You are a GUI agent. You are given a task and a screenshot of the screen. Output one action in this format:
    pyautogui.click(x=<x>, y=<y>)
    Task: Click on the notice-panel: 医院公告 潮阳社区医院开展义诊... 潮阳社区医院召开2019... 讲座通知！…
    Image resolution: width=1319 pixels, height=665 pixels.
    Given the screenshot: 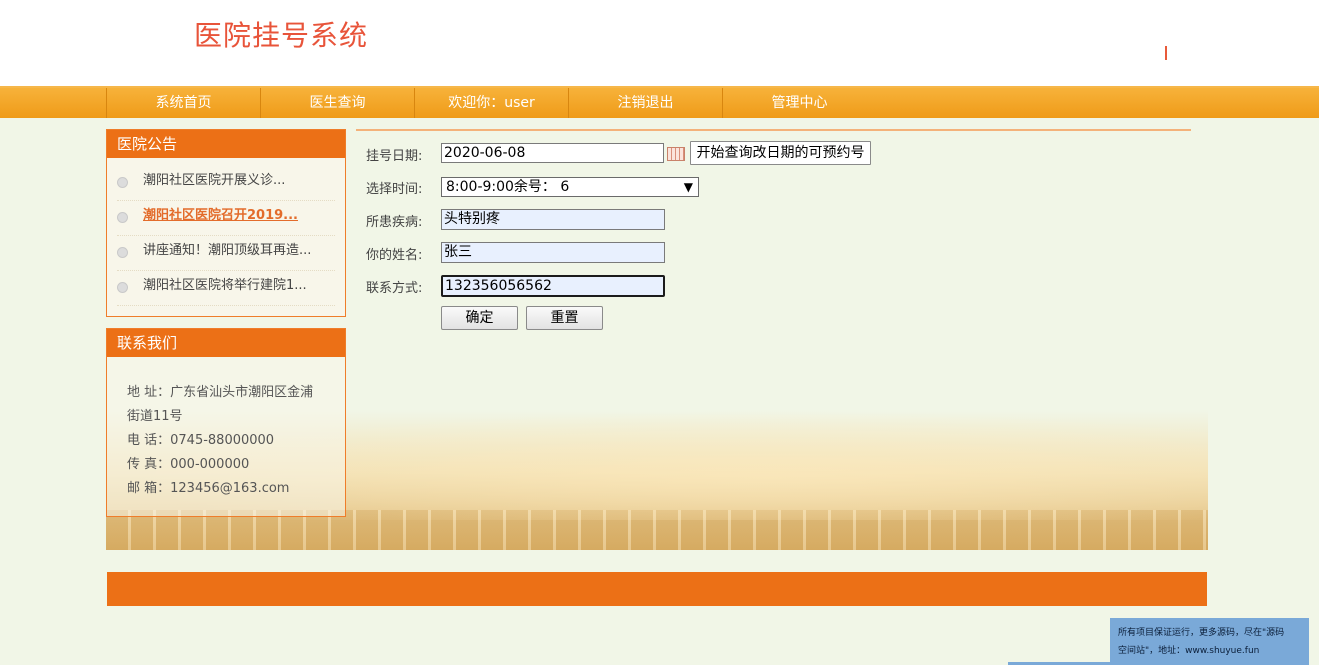 What is the action you would take?
    pyautogui.click(x=226, y=223)
    